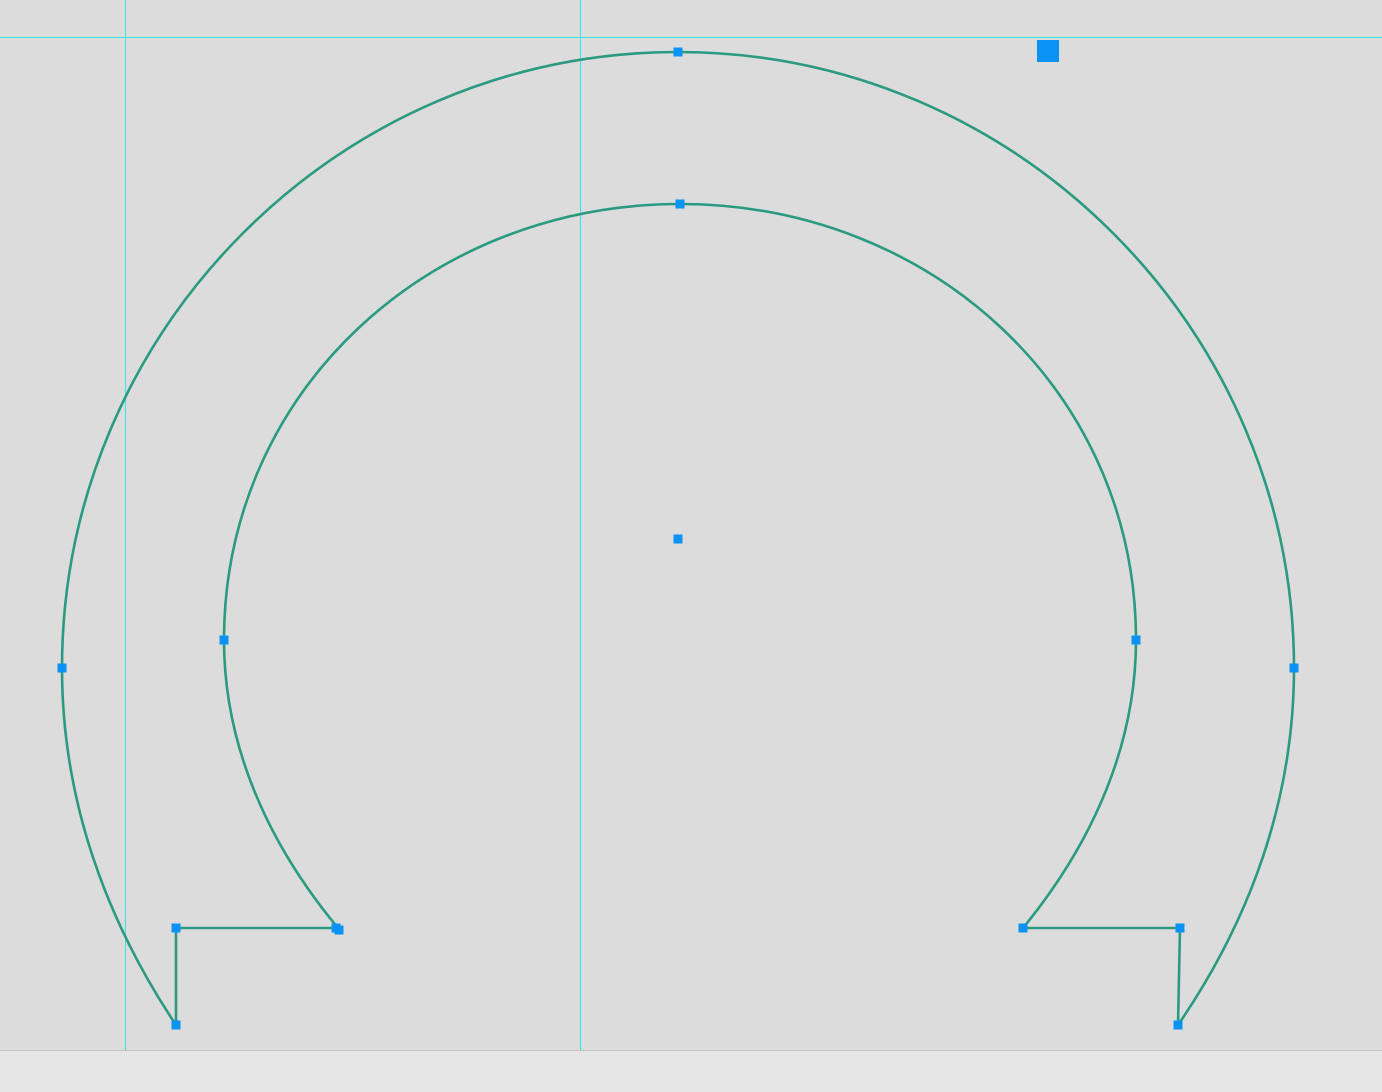 The height and width of the screenshot is (1092, 1382). I want to click on status-bar, so click(691, 1071).